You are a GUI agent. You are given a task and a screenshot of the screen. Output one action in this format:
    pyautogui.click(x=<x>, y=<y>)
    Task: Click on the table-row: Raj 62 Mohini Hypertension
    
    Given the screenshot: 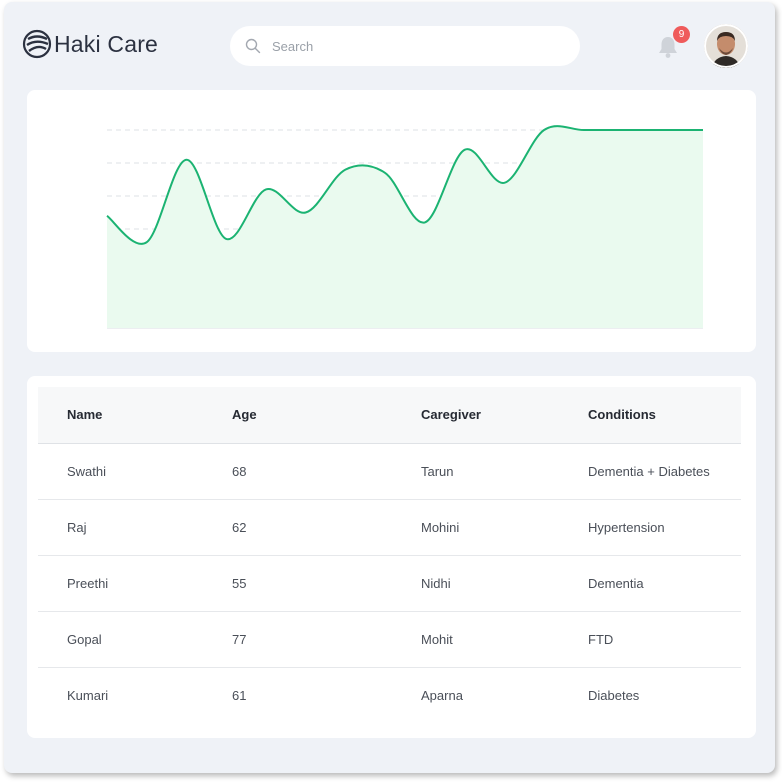 What is the action you would take?
    pyautogui.click(x=389, y=528)
    